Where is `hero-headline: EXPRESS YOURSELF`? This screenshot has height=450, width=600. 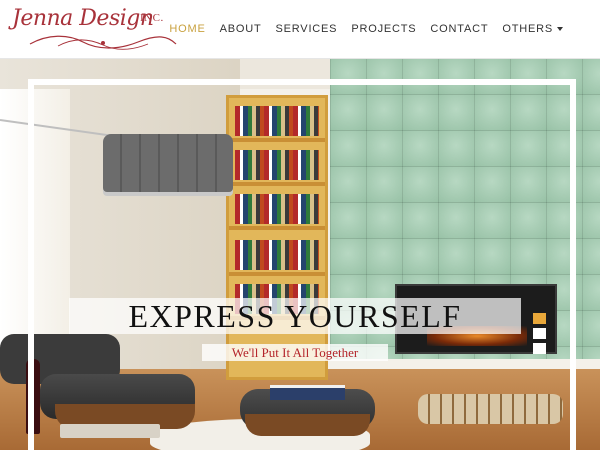
hero-headline: EXPRESS YOURSELF is located at coordinates (295, 316).